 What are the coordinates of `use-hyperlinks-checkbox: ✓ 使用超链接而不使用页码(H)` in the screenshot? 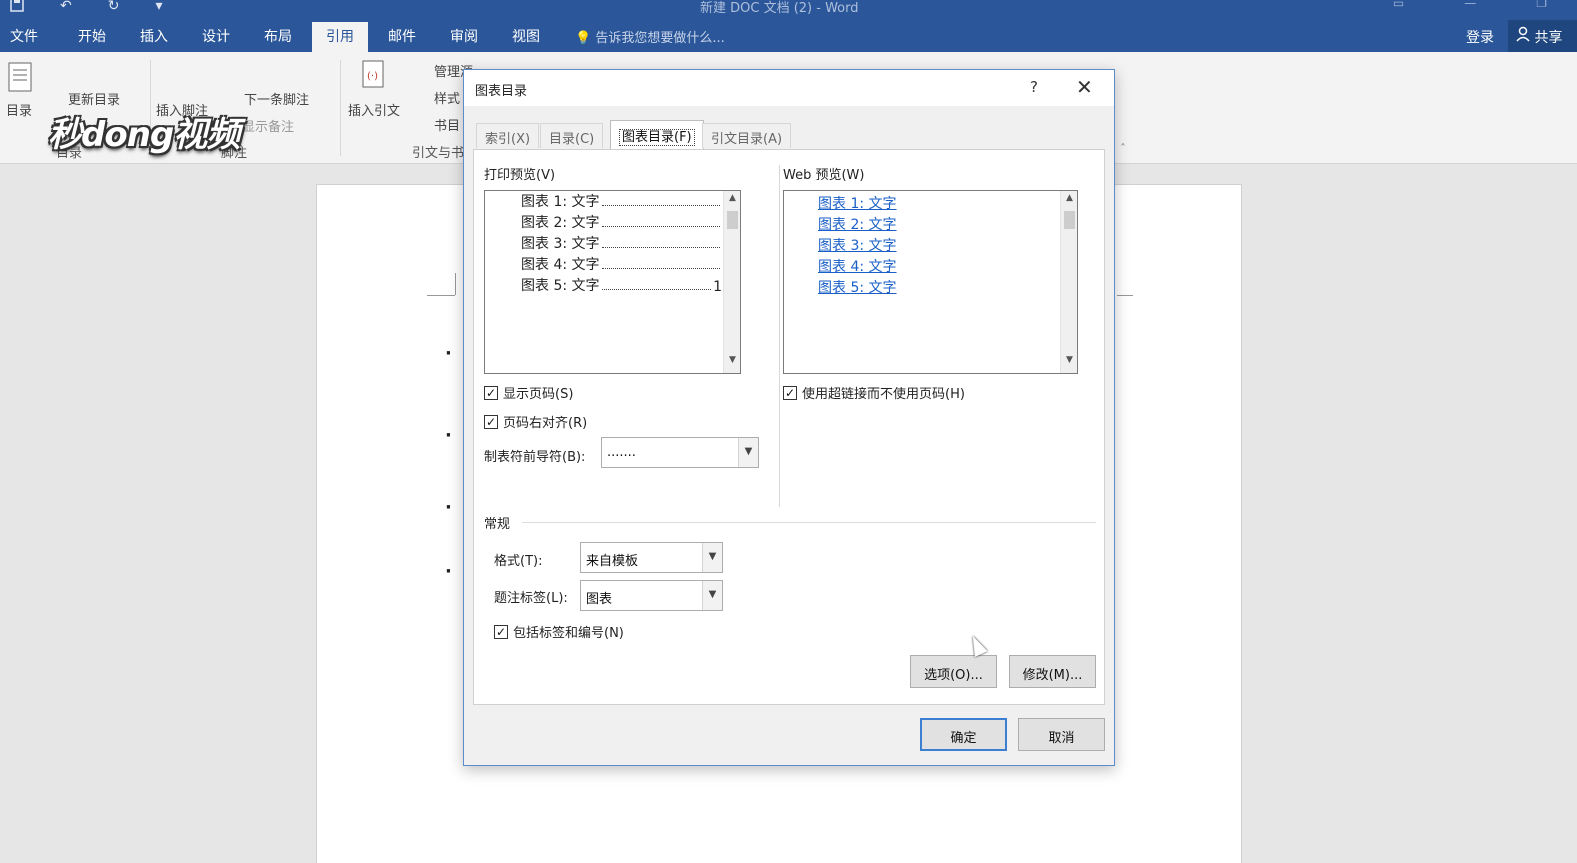 It's located at (874, 392).